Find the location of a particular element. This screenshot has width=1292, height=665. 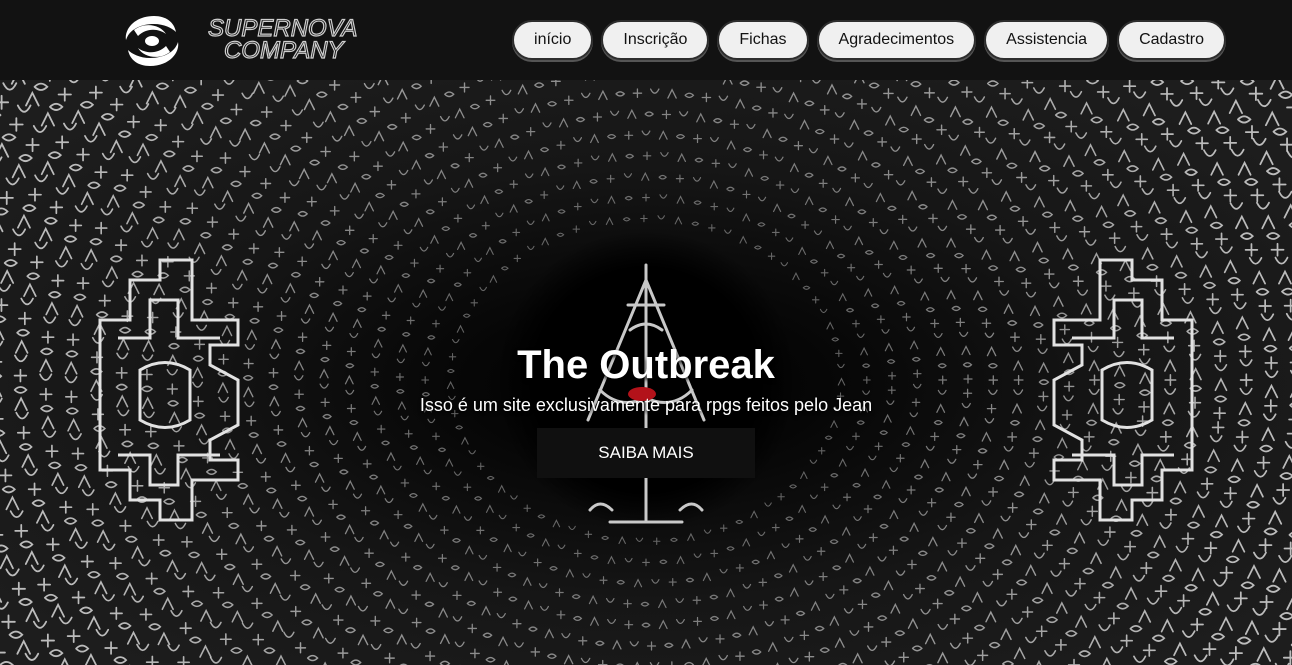

nav-cadastro-button: Cadastro is located at coordinates (1171, 40).